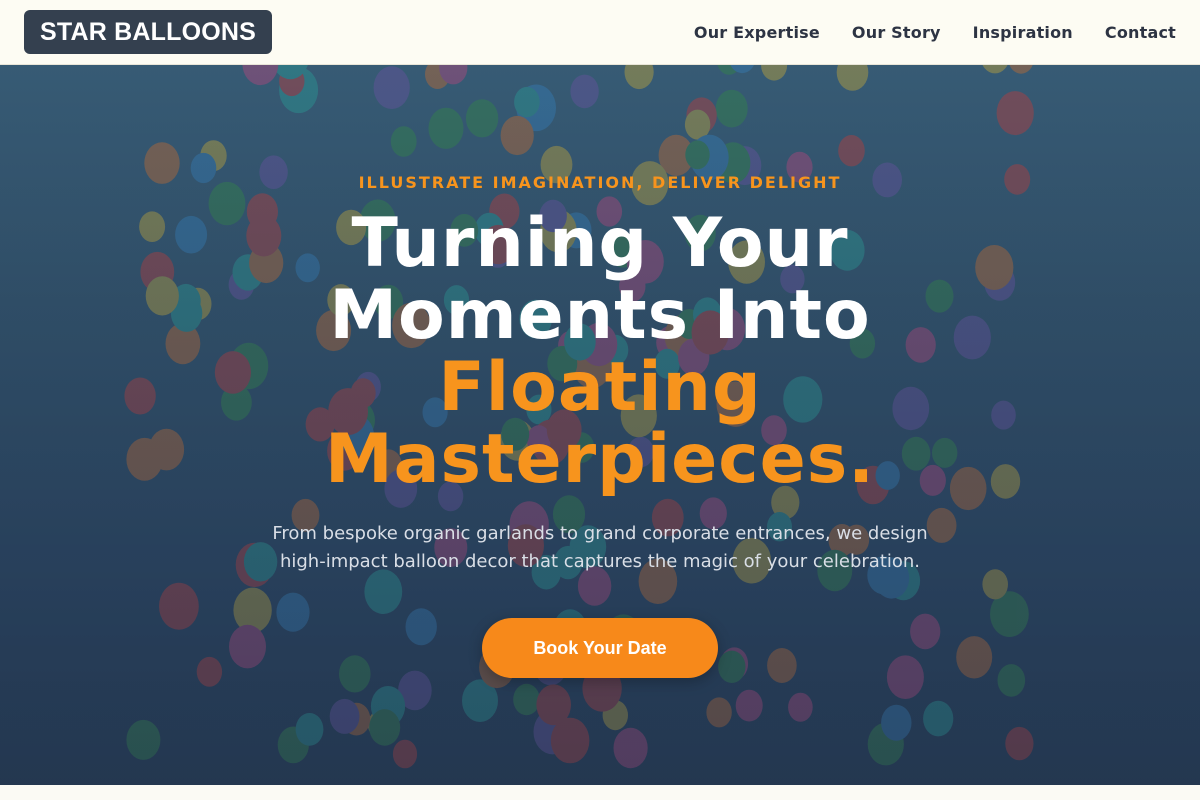 Image resolution: width=1200 pixels, height=800 pixels. I want to click on nav-link-our-expertise: Our Expertise, so click(757, 32).